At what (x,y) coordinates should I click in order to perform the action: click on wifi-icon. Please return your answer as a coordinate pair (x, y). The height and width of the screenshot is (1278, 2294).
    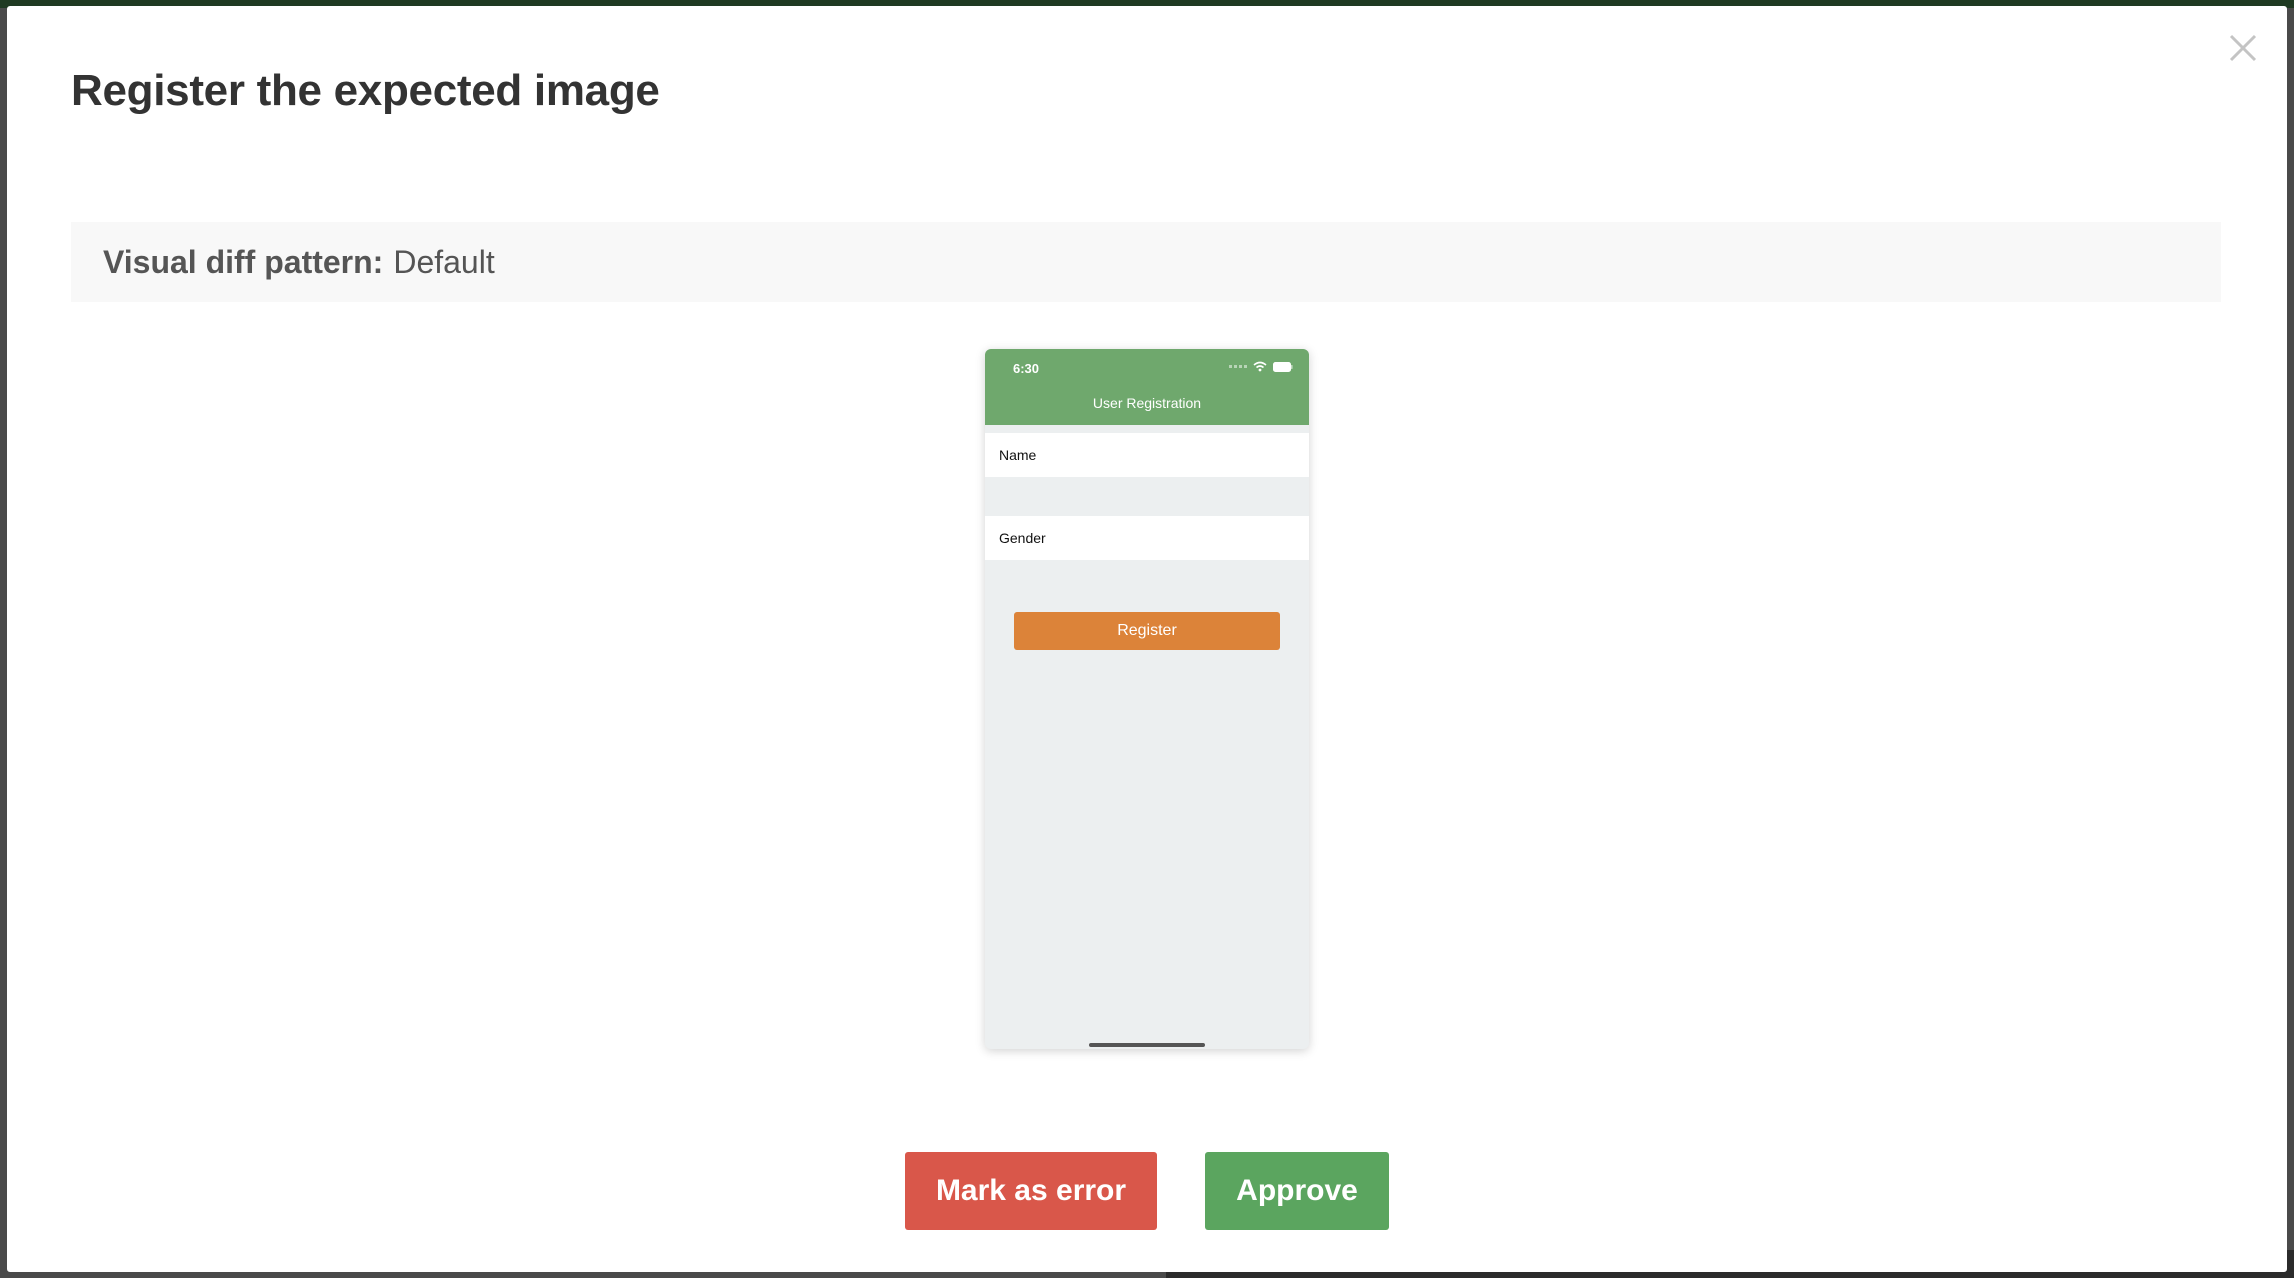
    Looking at the image, I should click on (1260, 366).